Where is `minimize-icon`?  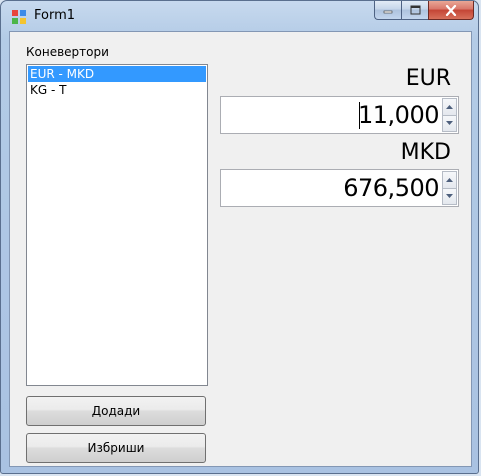
minimize-icon is located at coordinates (388, 12).